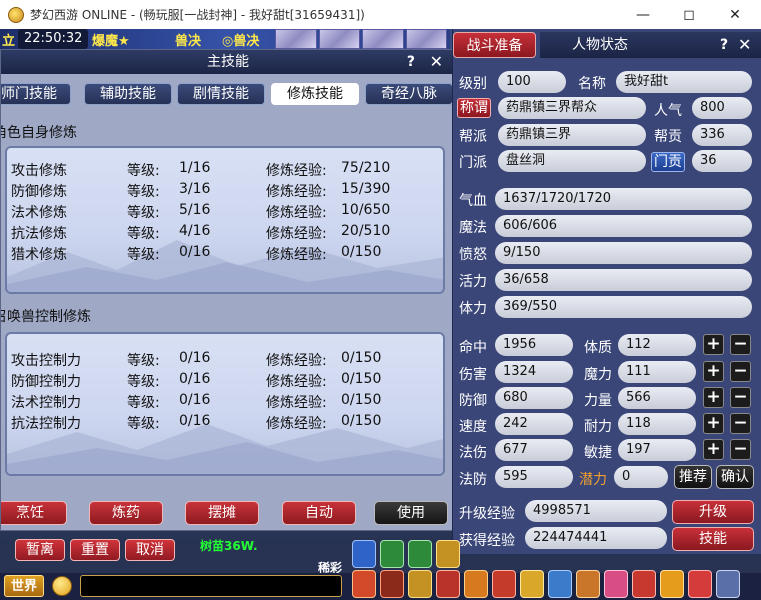  What do you see at coordinates (409, 94) in the screenshot?
I see `tab-meridians: 奇经八脉` at bounding box center [409, 94].